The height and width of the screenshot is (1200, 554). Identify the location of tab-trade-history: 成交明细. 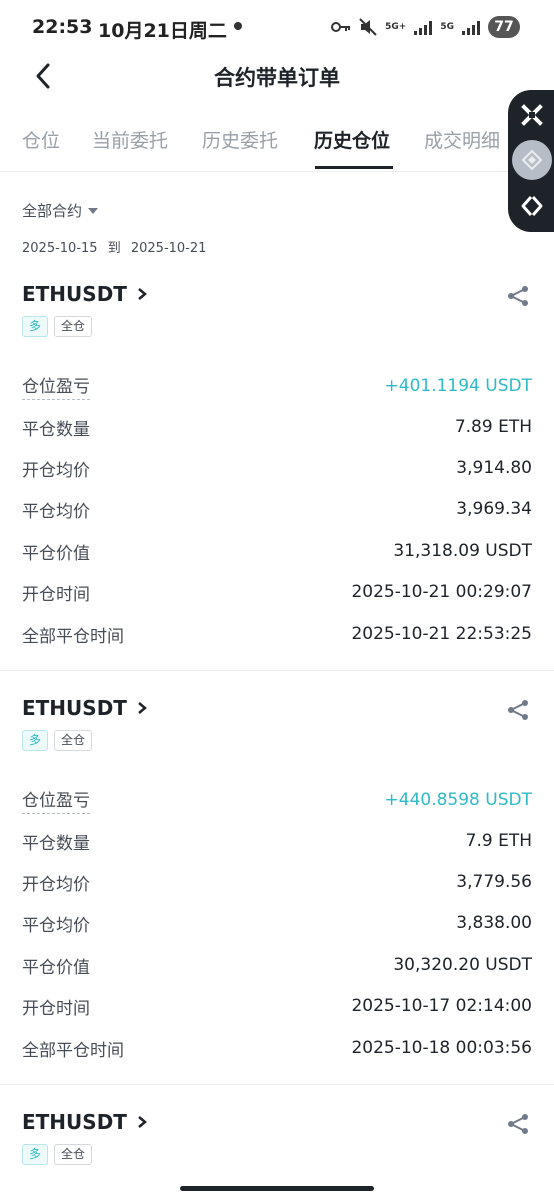
(462, 139).